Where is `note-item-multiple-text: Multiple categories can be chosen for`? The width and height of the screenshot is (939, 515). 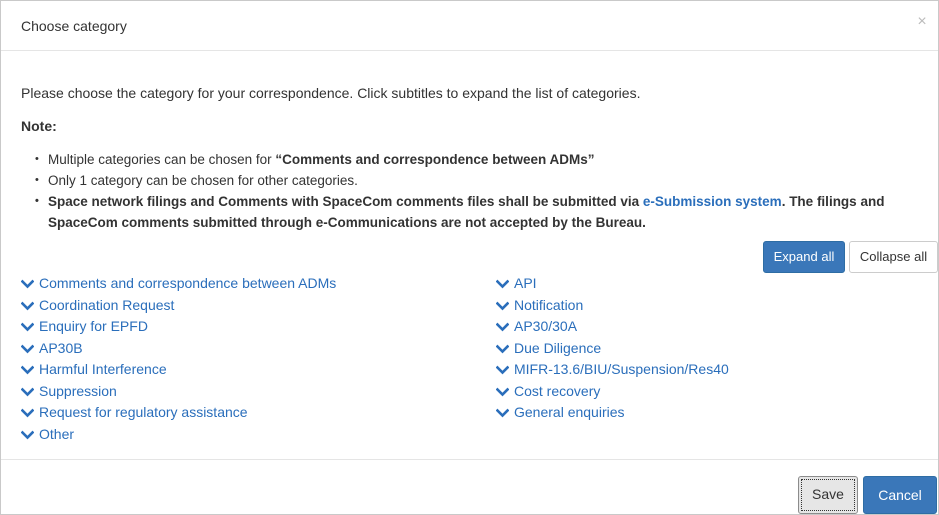
note-item-multiple-text: Multiple categories can be chosen for is located at coordinates (162, 159).